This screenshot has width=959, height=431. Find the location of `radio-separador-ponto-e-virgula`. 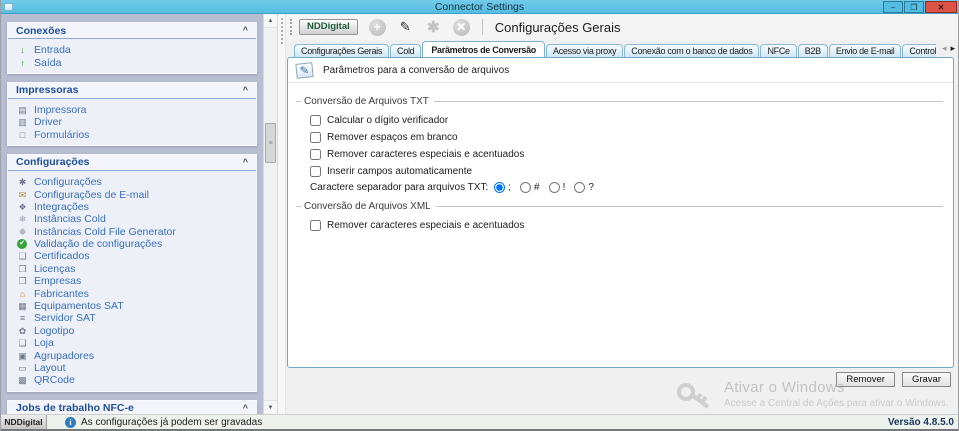

radio-separador-ponto-e-virgula is located at coordinates (500, 187).